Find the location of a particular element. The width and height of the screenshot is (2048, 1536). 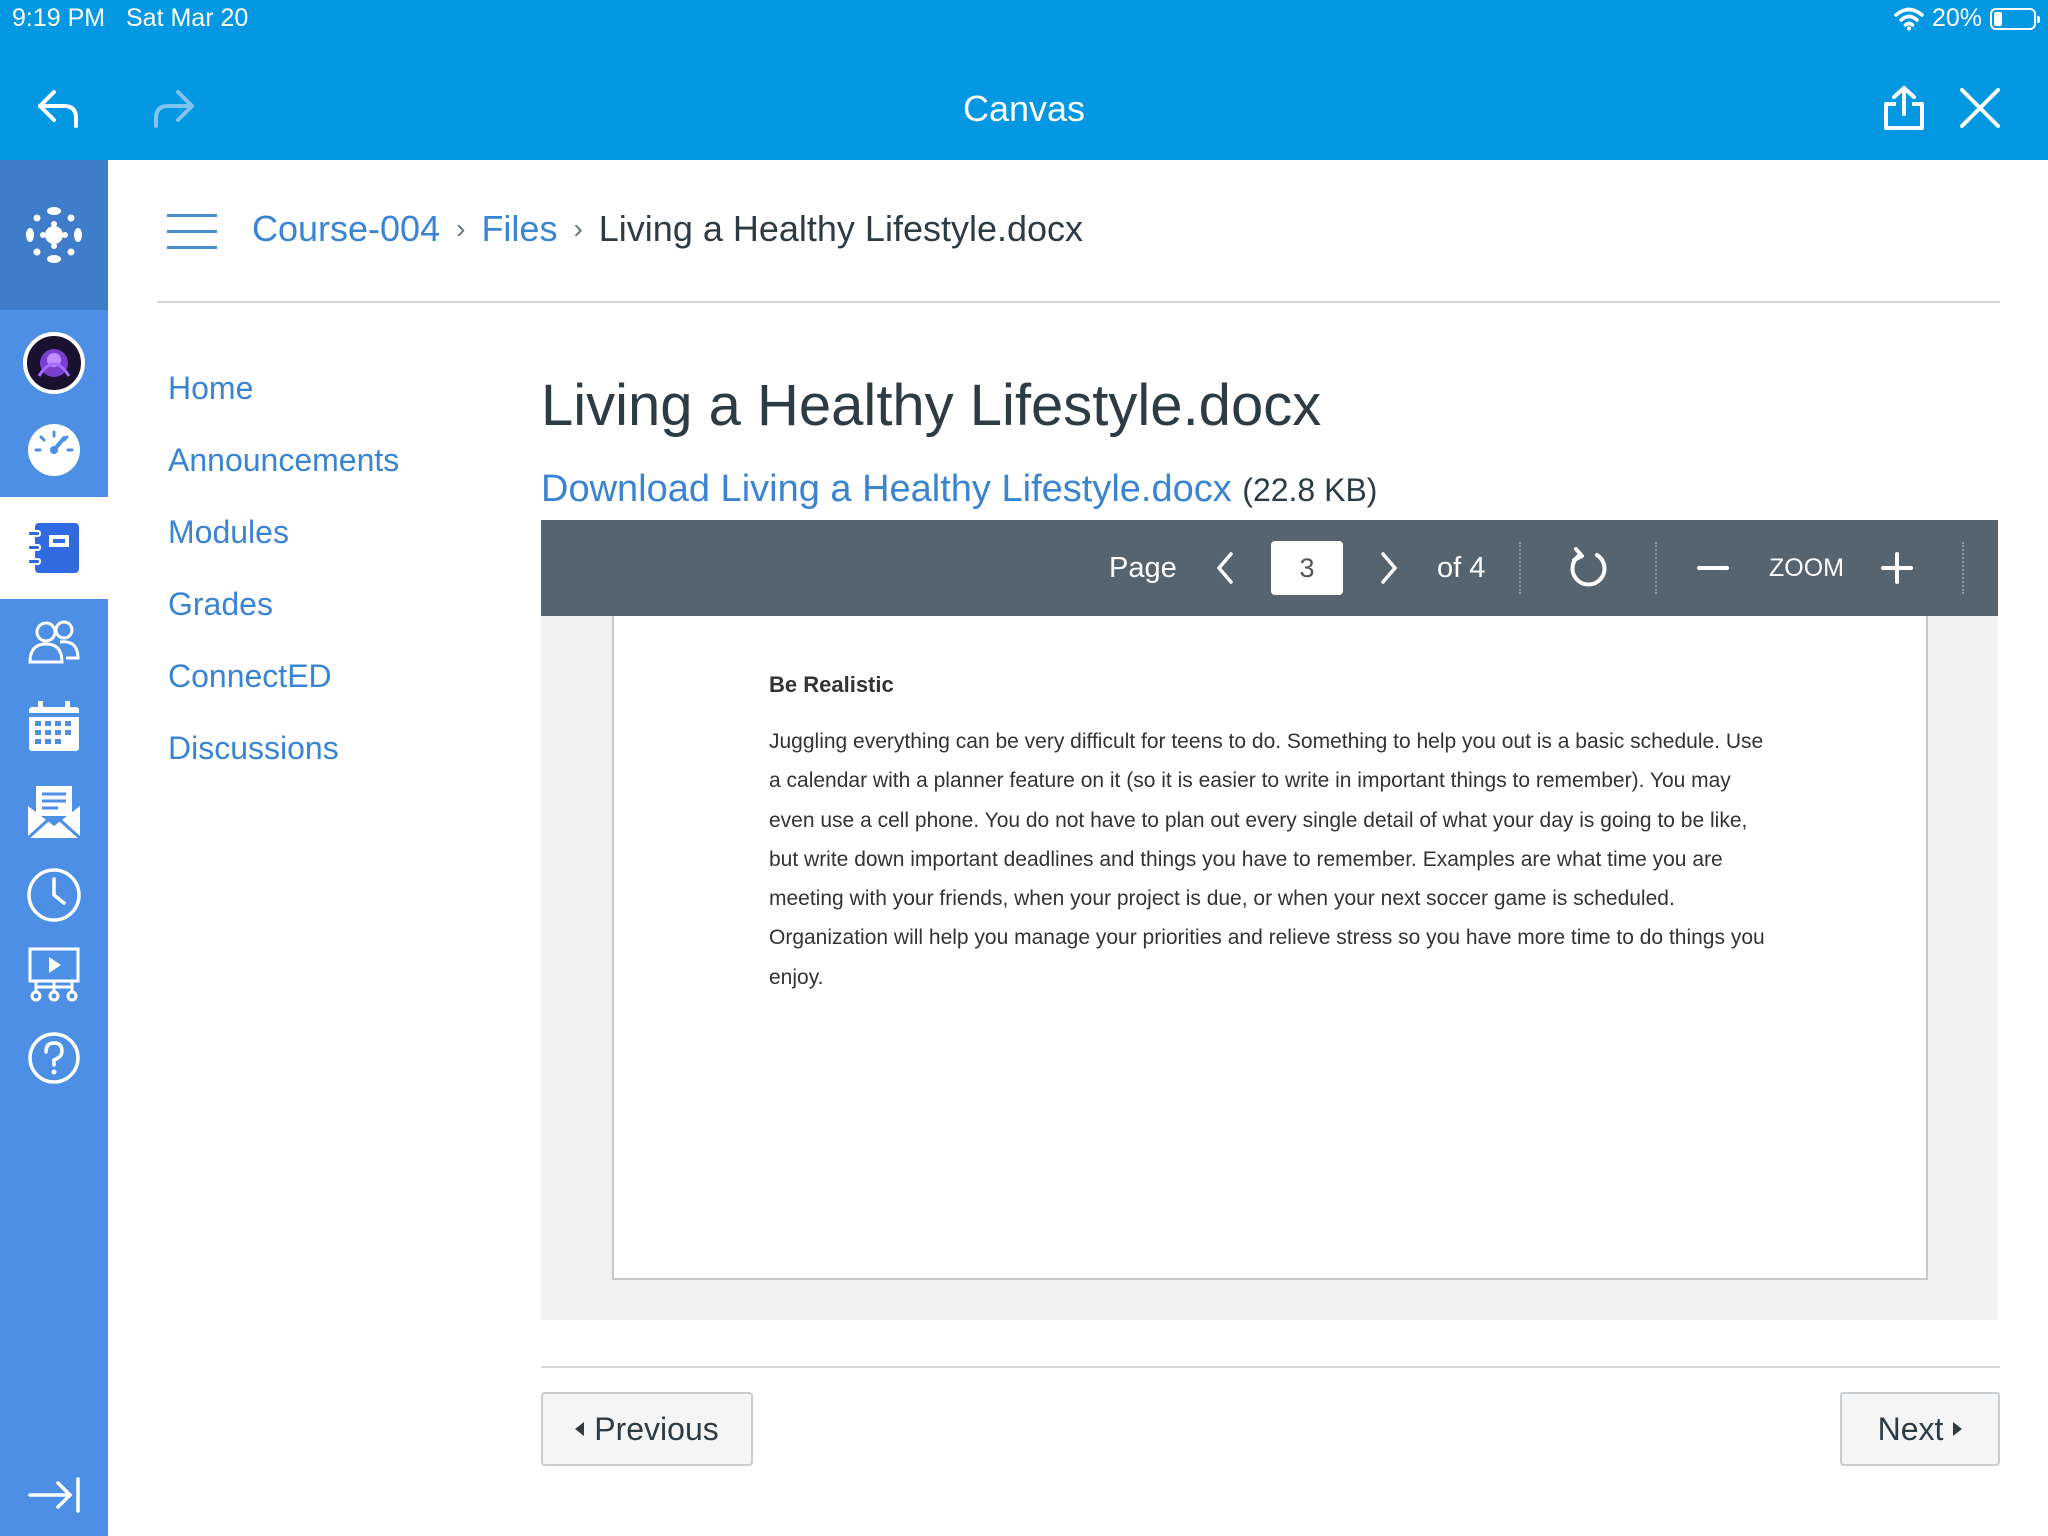

status-date: Sat Mar 20 is located at coordinates (187, 18).